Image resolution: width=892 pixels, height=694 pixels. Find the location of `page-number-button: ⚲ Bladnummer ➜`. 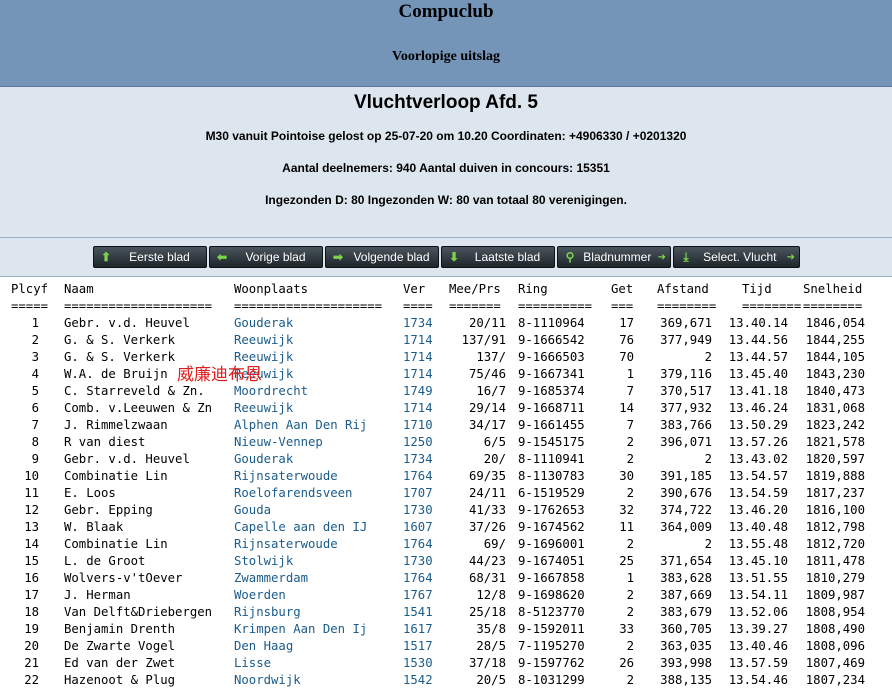

page-number-button: ⚲ Bladnummer ➜ is located at coordinates (614, 257).